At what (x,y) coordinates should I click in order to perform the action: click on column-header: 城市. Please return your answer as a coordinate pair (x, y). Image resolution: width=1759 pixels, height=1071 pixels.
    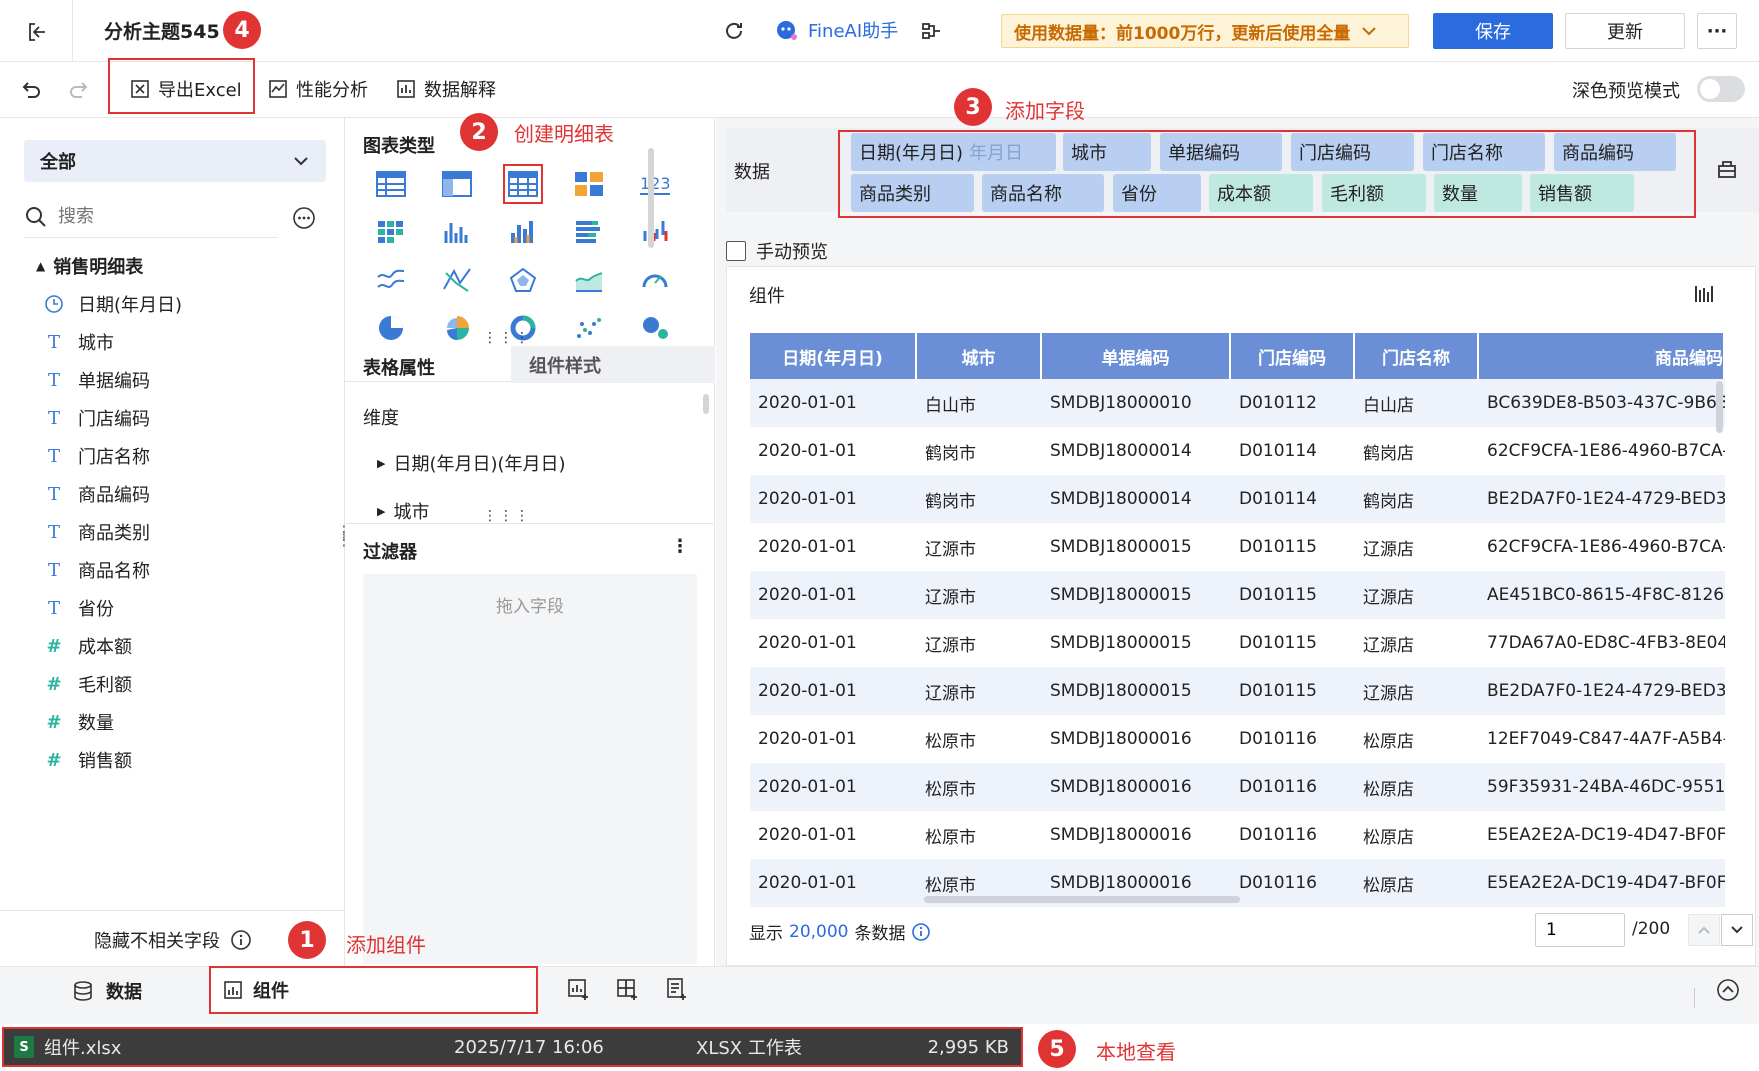
    Looking at the image, I should click on (979, 356).